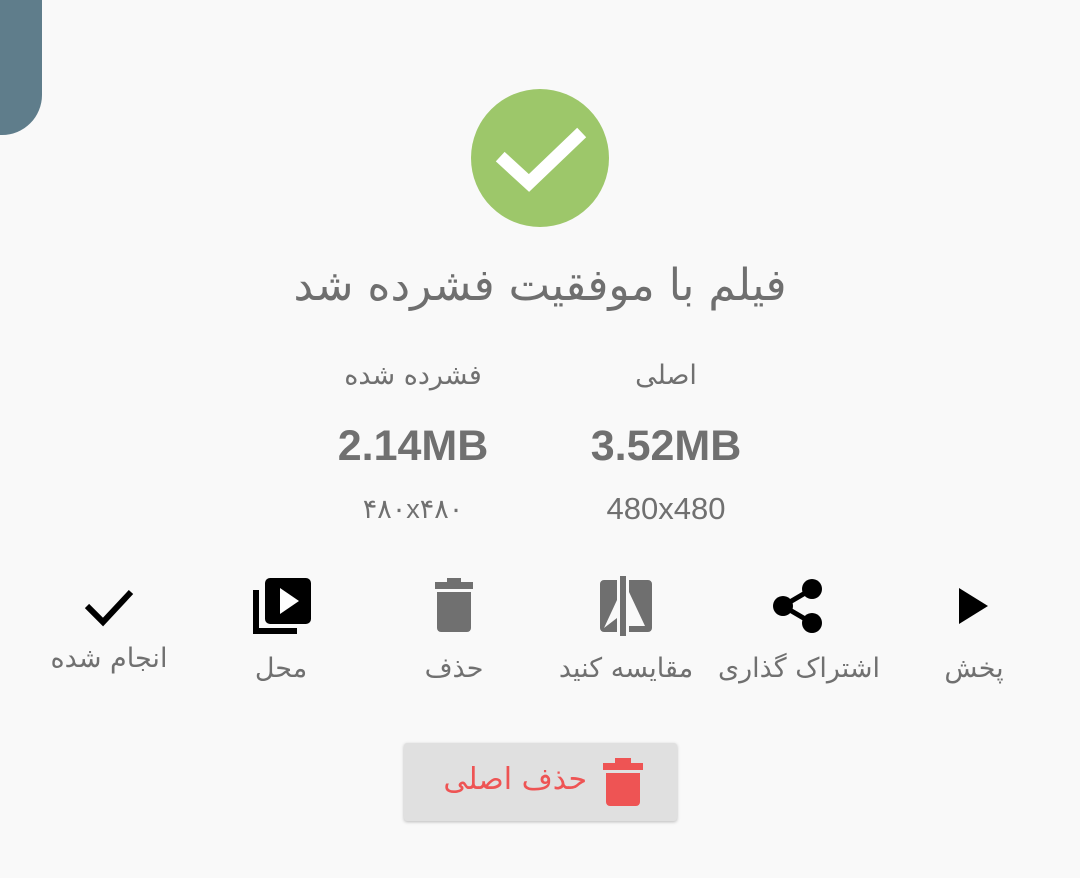  I want to click on delete-button: حذف, so click(454, 630).